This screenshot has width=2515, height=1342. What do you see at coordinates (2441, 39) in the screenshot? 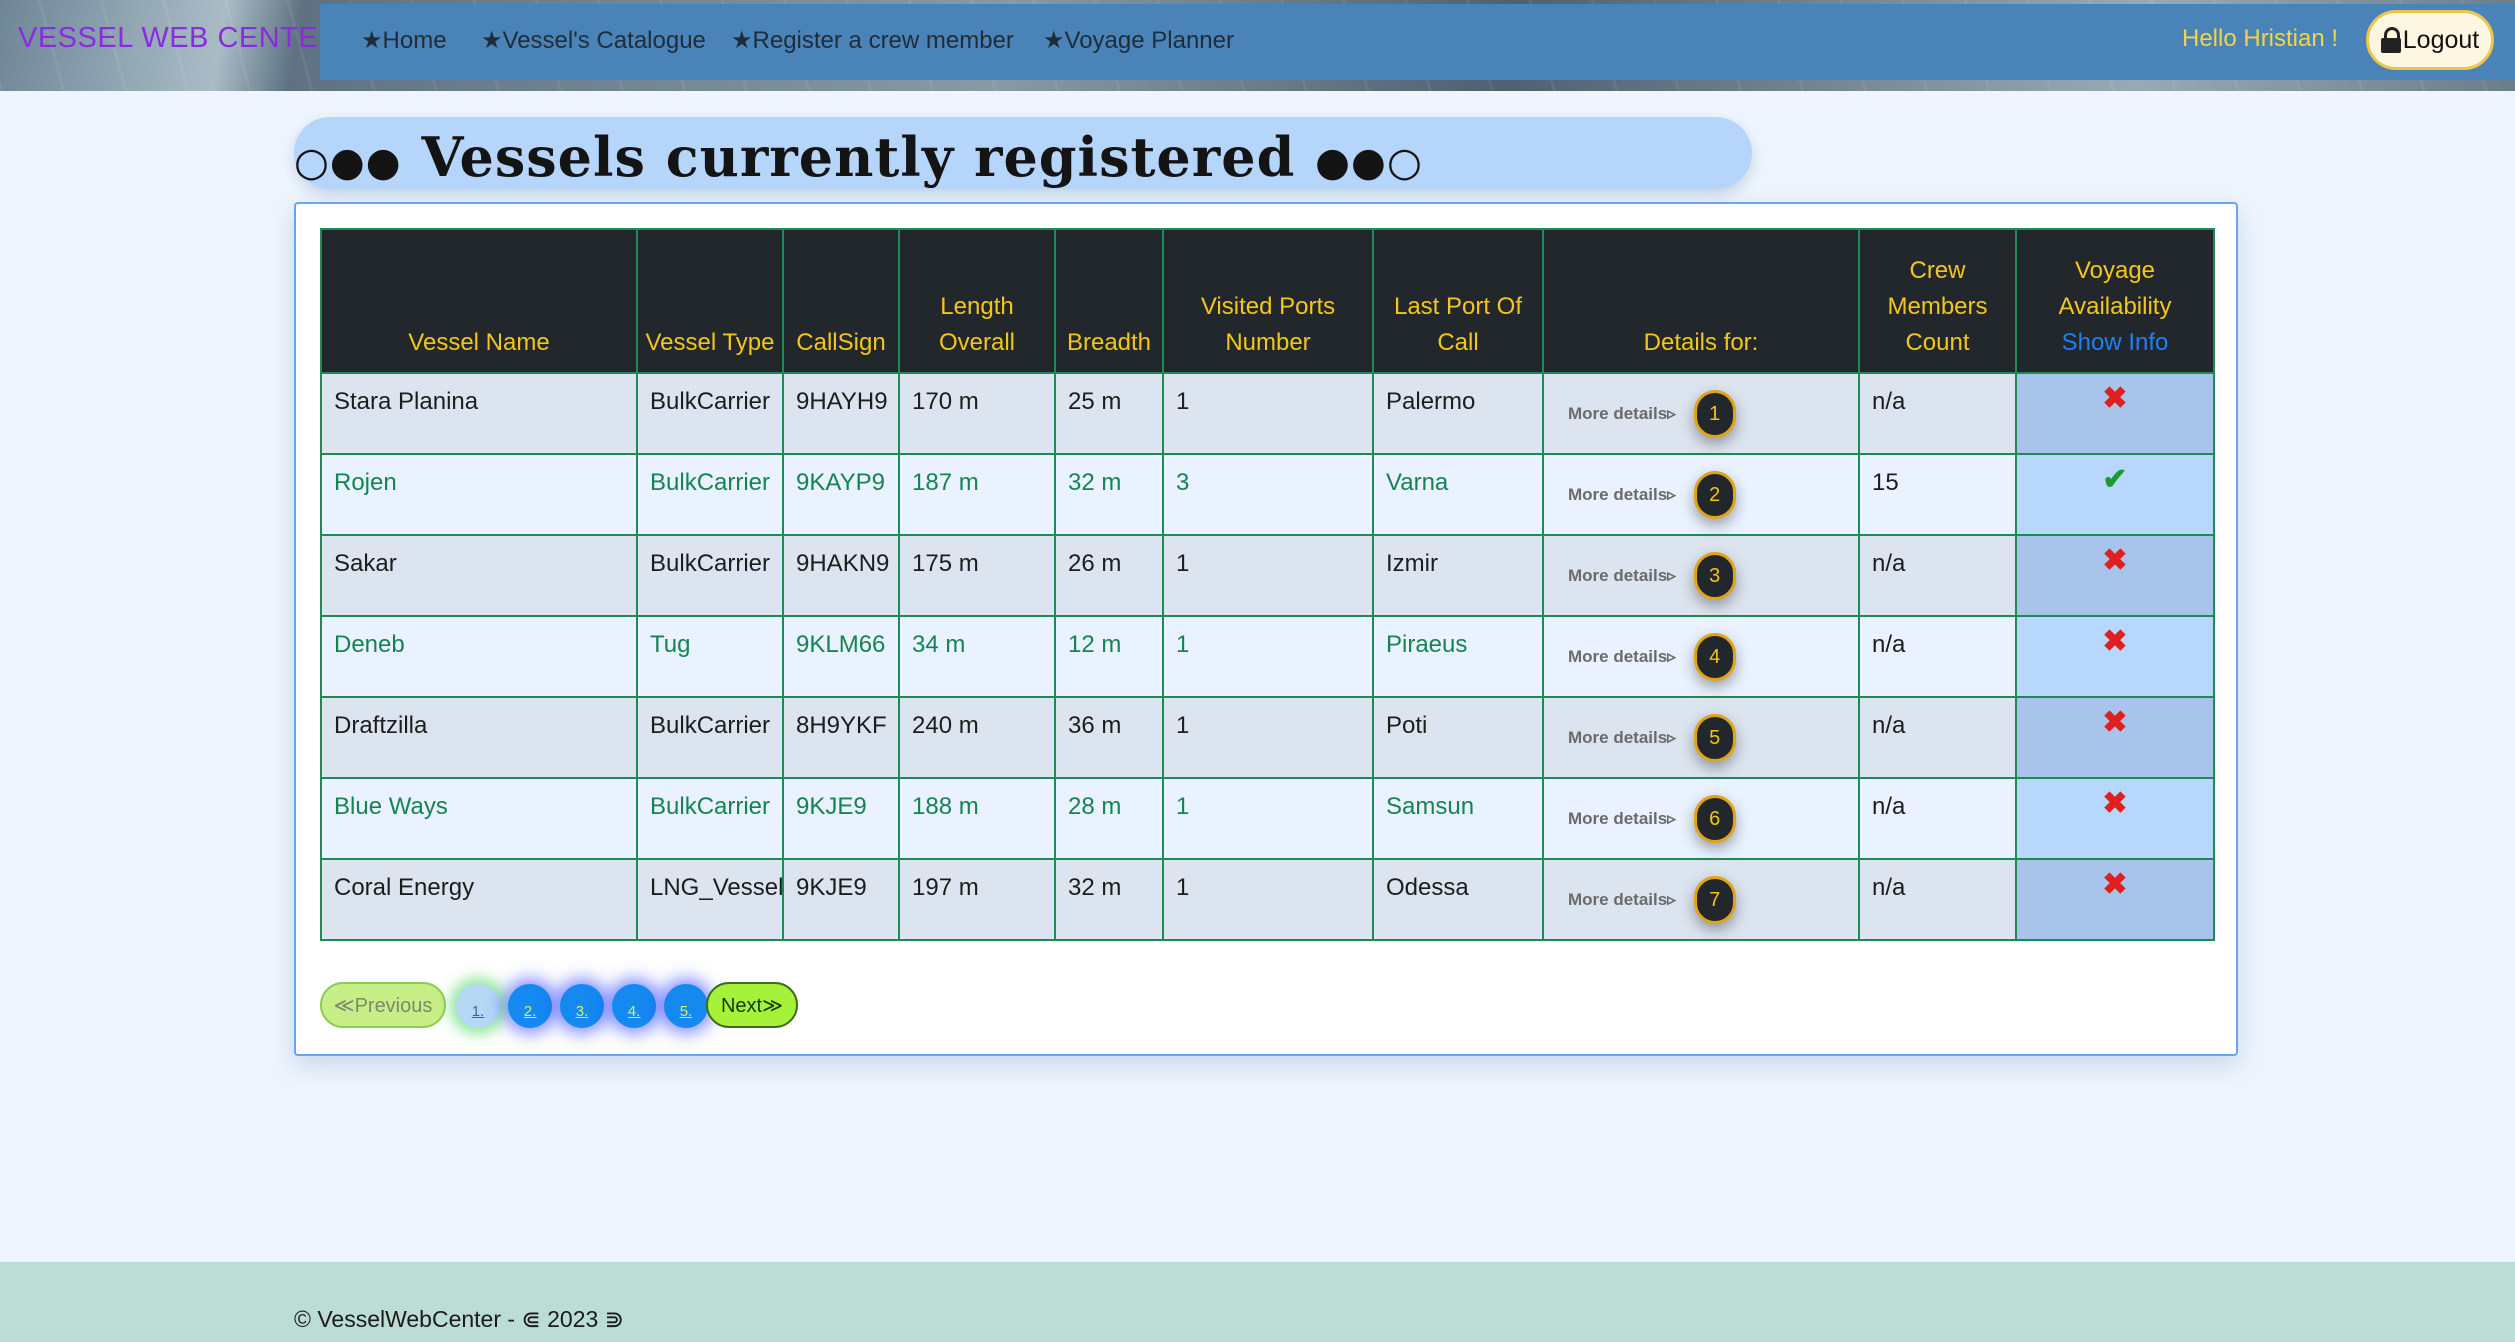
I see `logout-label: Logout` at bounding box center [2441, 39].